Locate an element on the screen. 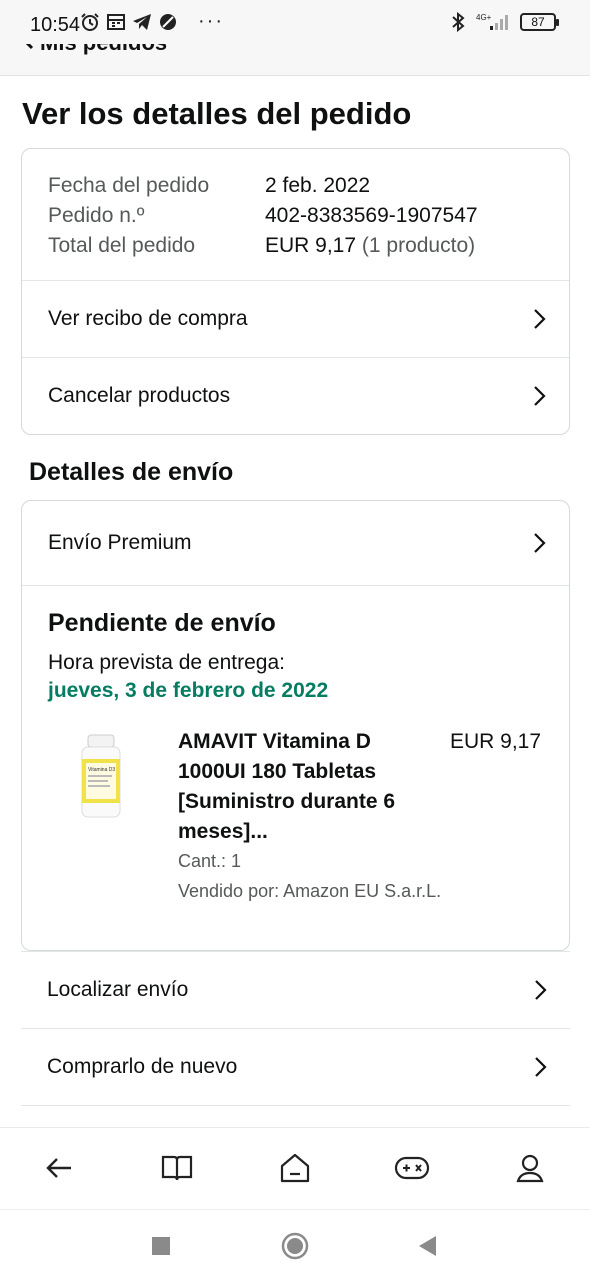 The height and width of the screenshot is (1280, 590). order-number-value: 402-8383569-1907547 is located at coordinates (371, 215).